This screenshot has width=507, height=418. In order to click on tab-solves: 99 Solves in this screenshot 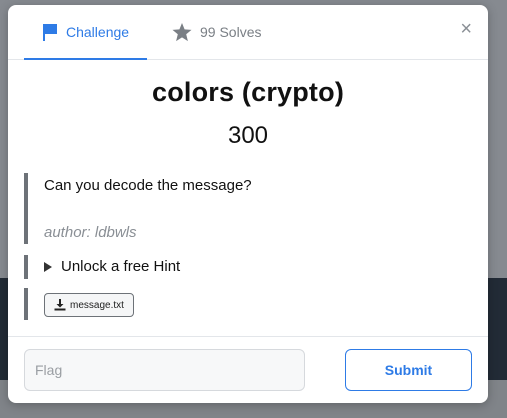, I will do `click(216, 32)`.